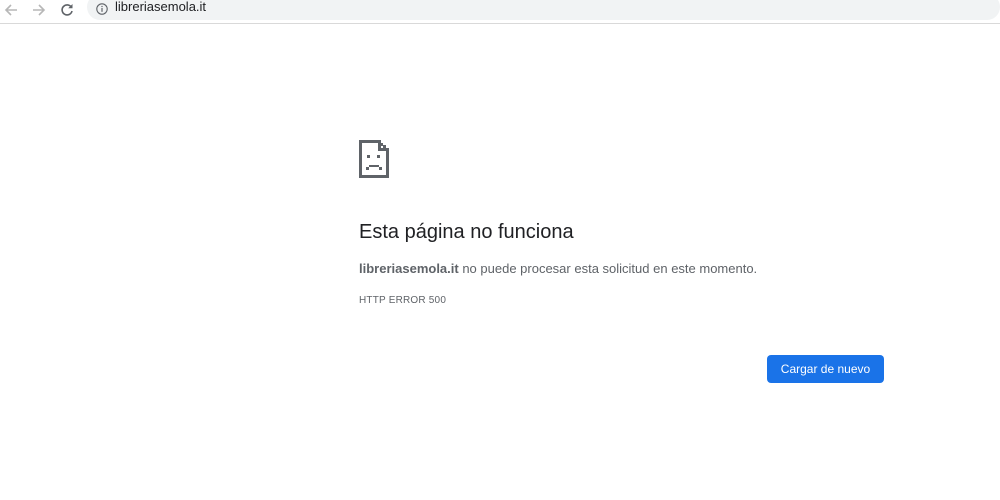  What do you see at coordinates (403, 300) in the screenshot?
I see `error-code: HTTP ERROR 500` at bounding box center [403, 300].